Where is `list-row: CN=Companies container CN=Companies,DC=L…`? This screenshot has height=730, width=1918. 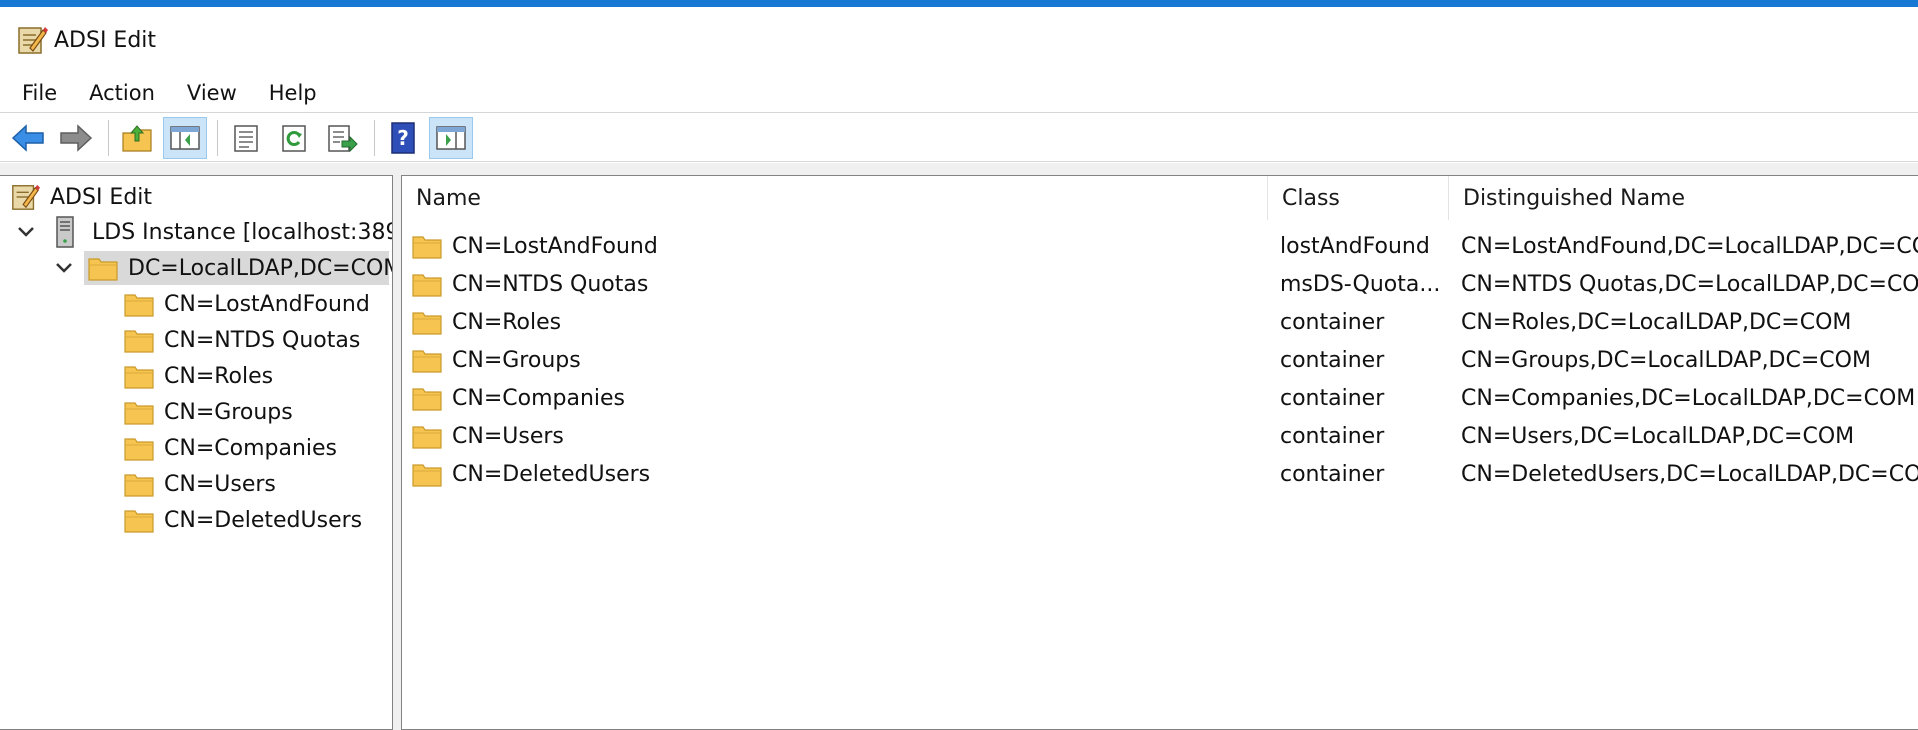
list-row: CN=Companies container CN=Companies,DC=L… is located at coordinates (1160, 398).